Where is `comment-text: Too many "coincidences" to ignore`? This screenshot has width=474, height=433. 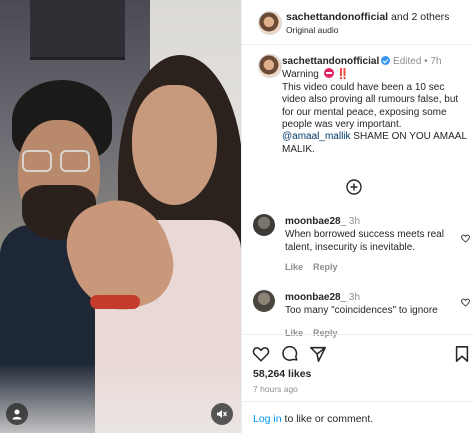 comment-text: Too many "coincidences" to ignore is located at coordinates (361, 310).